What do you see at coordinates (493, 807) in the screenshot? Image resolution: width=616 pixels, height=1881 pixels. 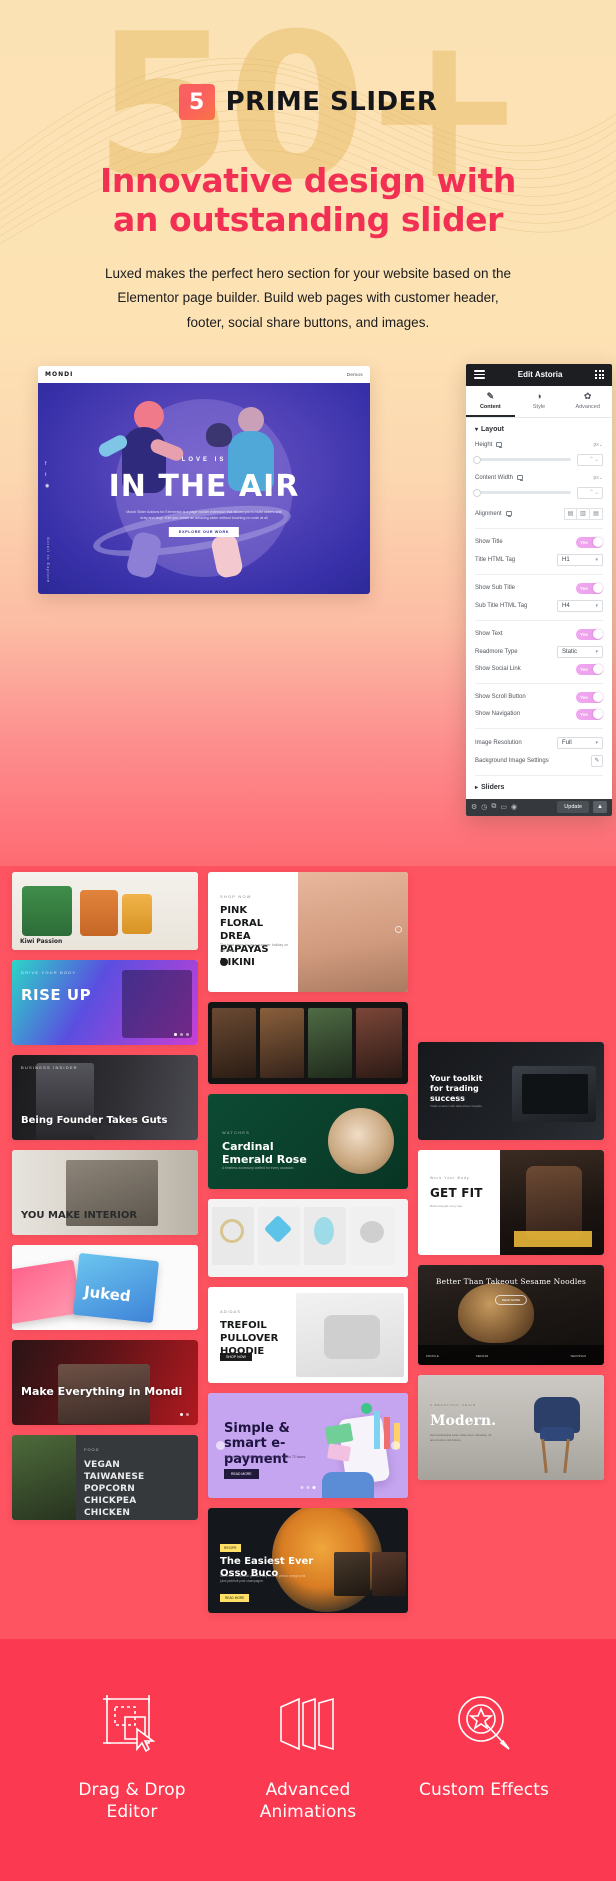 I see `navigator-icon: ⧉` at bounding box center [493, 807].